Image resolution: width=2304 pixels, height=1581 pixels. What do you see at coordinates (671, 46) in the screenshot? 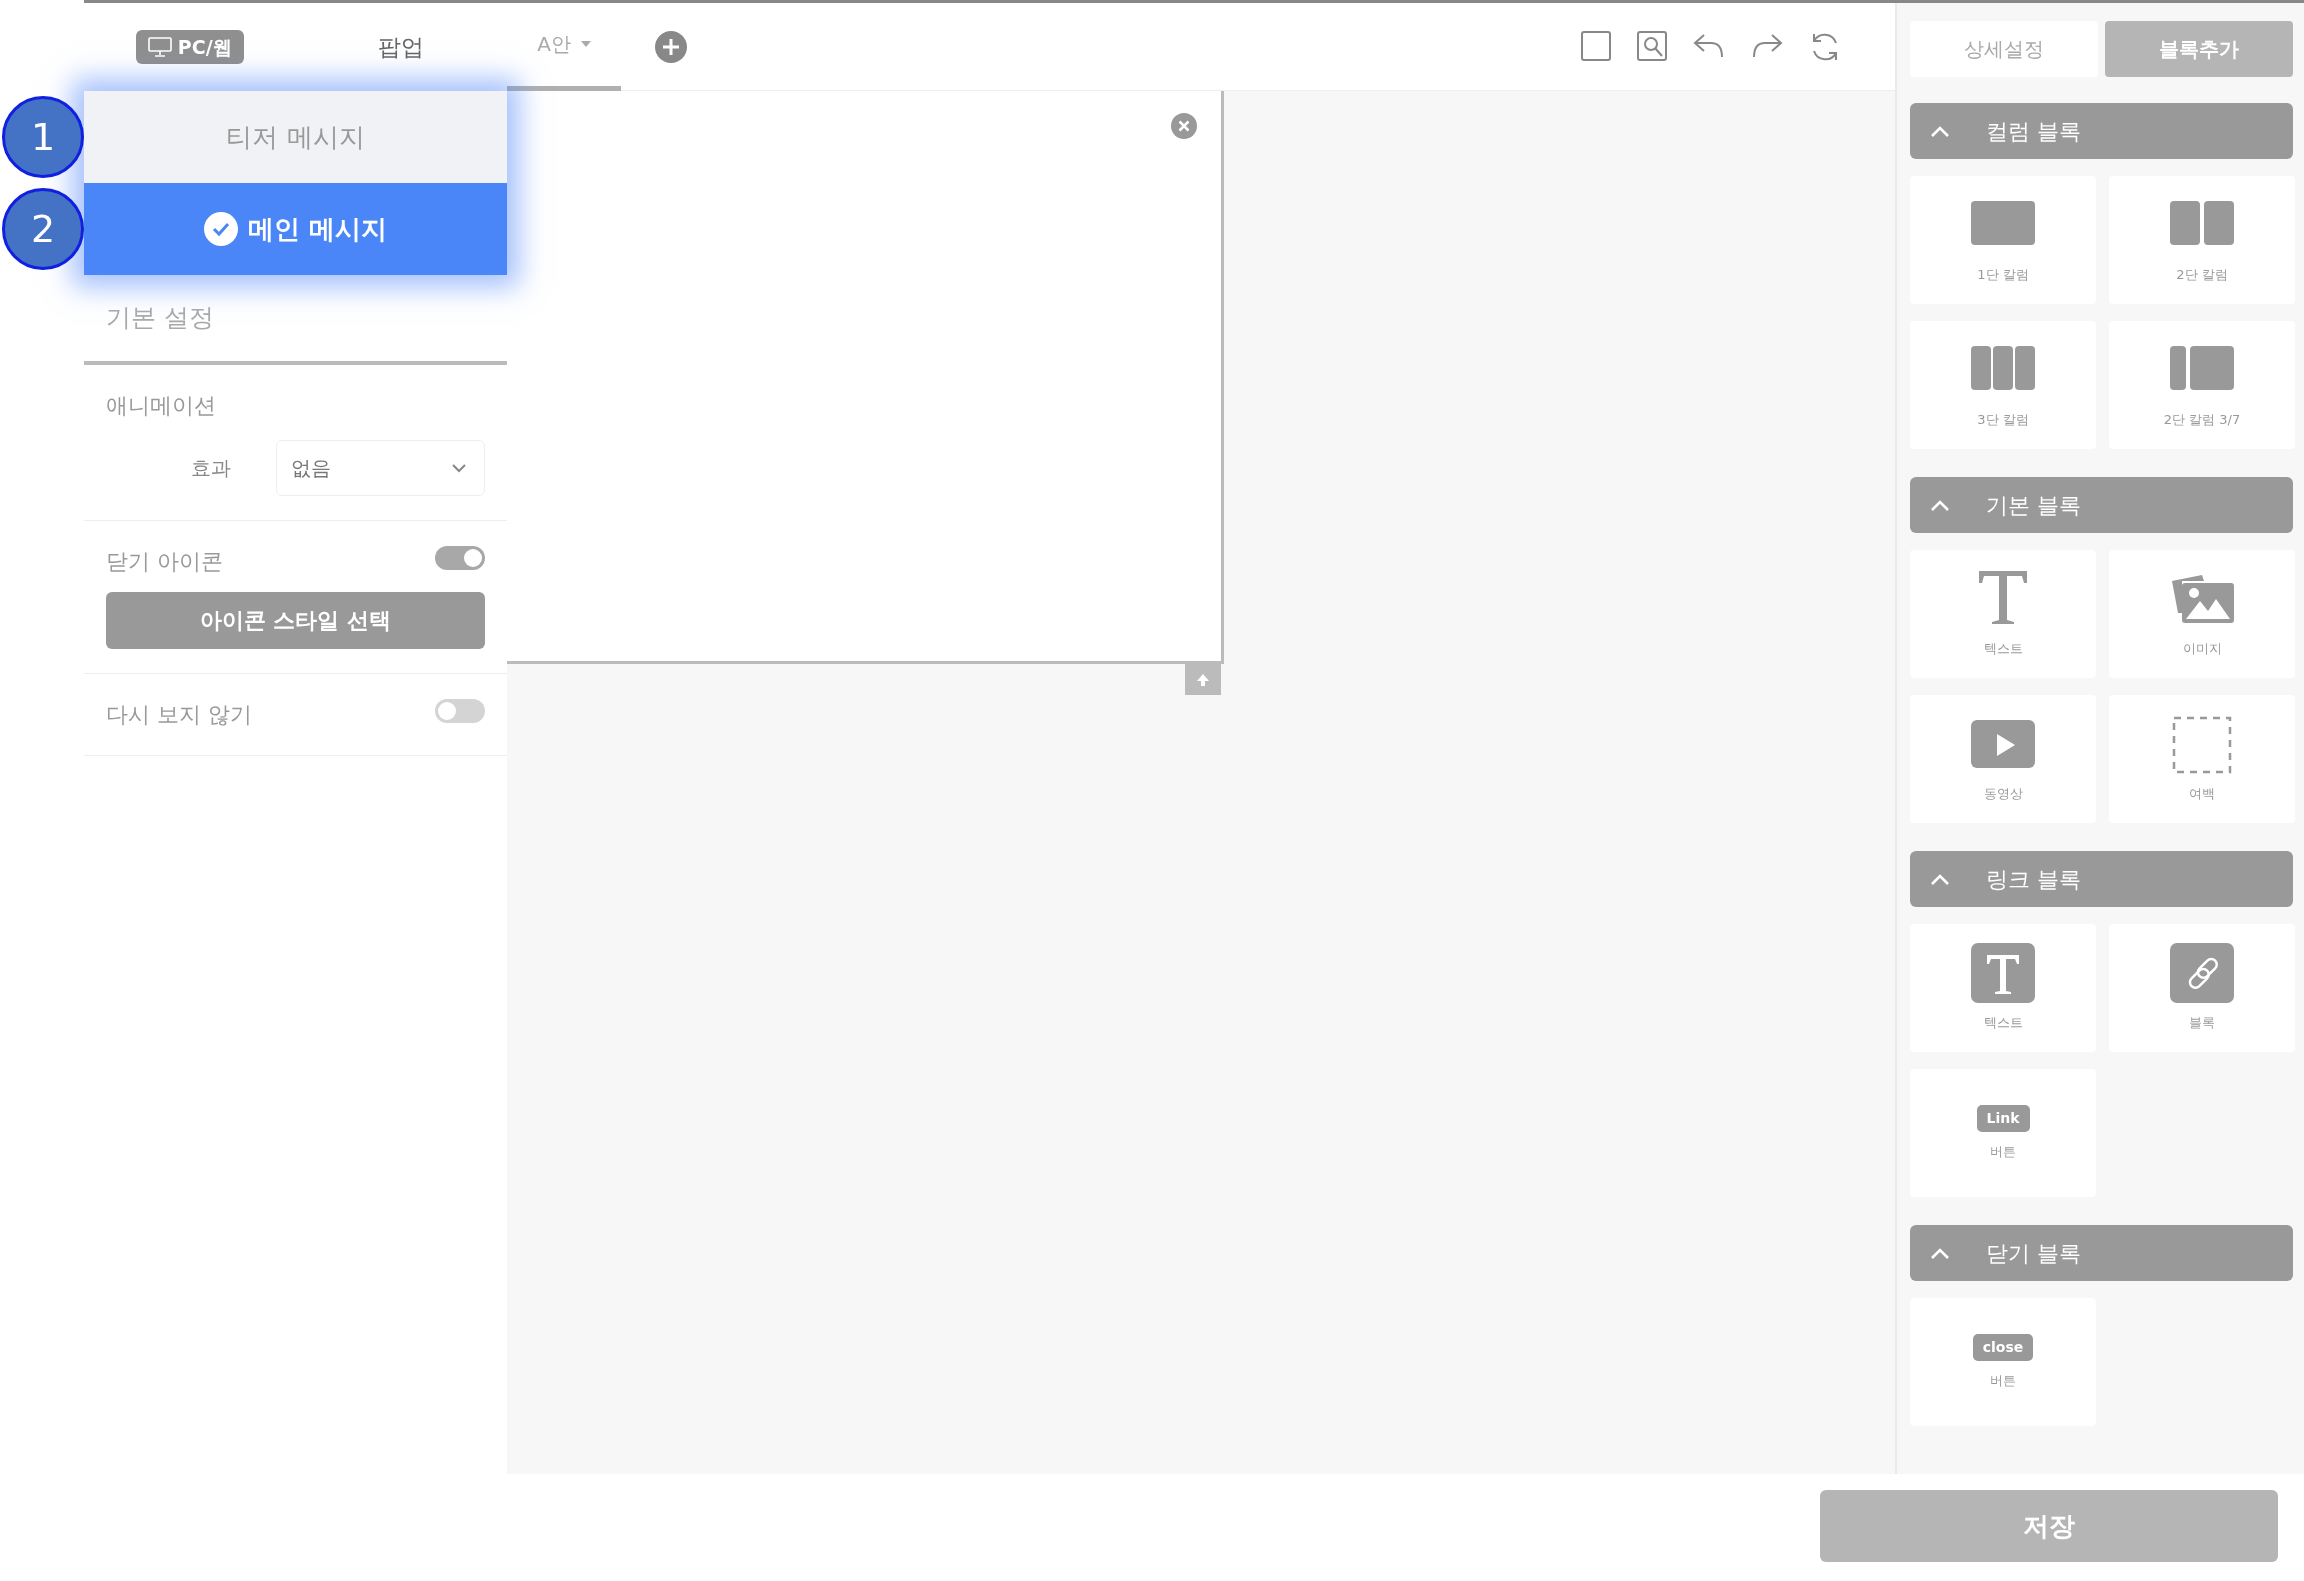
I see `add-icon` at bounding box center [671, 46].